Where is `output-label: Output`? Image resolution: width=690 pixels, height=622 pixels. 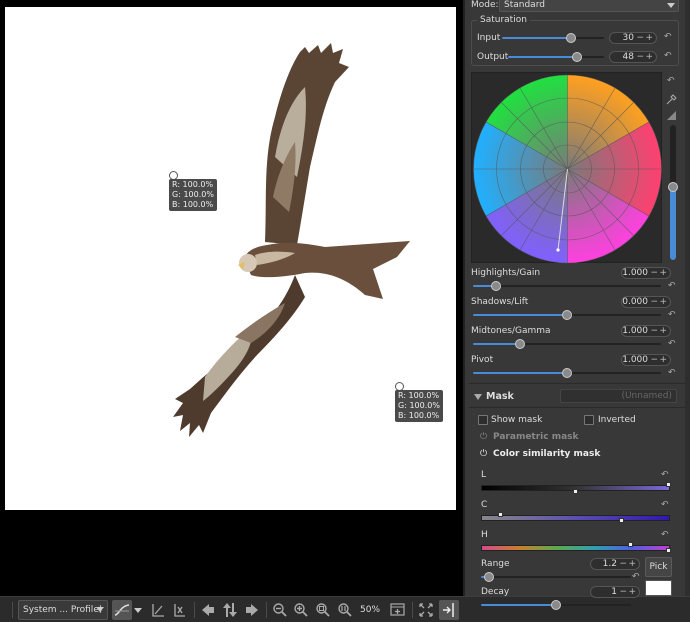
output-label: Output is located at coordinates (493, 57).